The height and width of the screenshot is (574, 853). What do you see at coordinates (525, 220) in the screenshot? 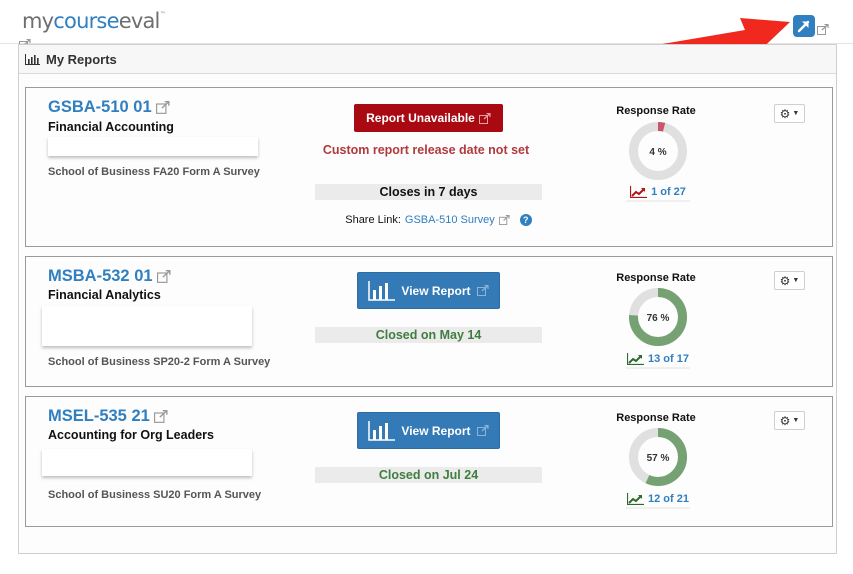
I see `help-icon: ?` at bounding box center [525, 220].